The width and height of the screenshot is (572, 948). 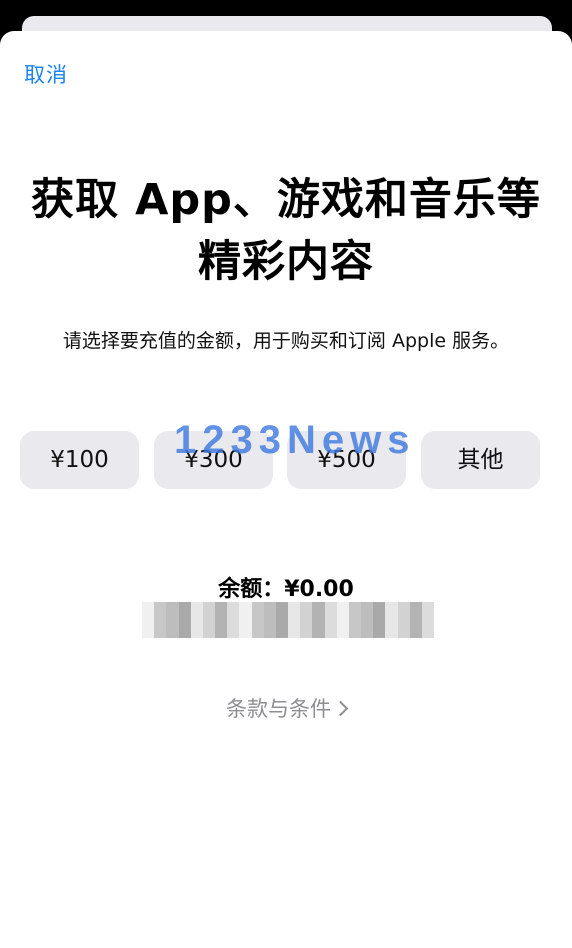 I want to click on page-title: 获取 App、游戏和音乐等精彩内容, so click(x=286, y=231).